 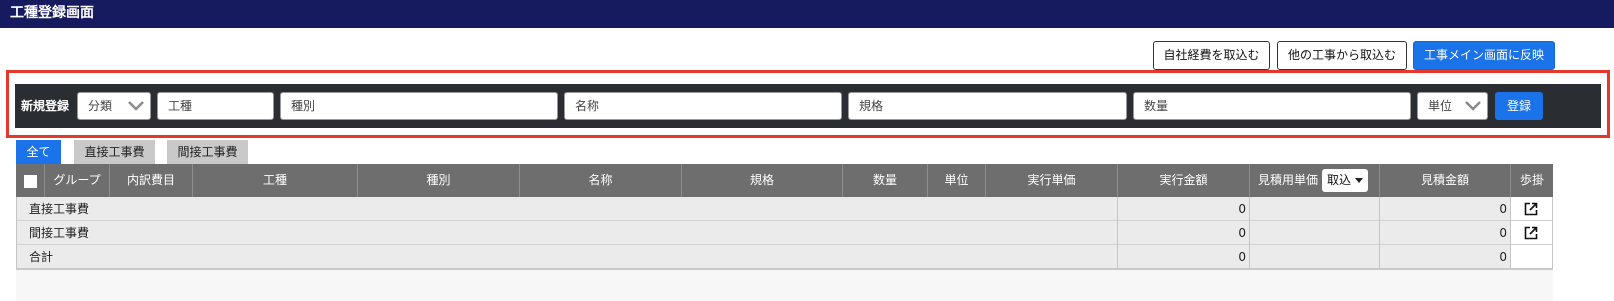 What do you see at coordinates (215, 106) in the screenshot?
I see `work-type-input: 工種` at bounding box center [215, 106].